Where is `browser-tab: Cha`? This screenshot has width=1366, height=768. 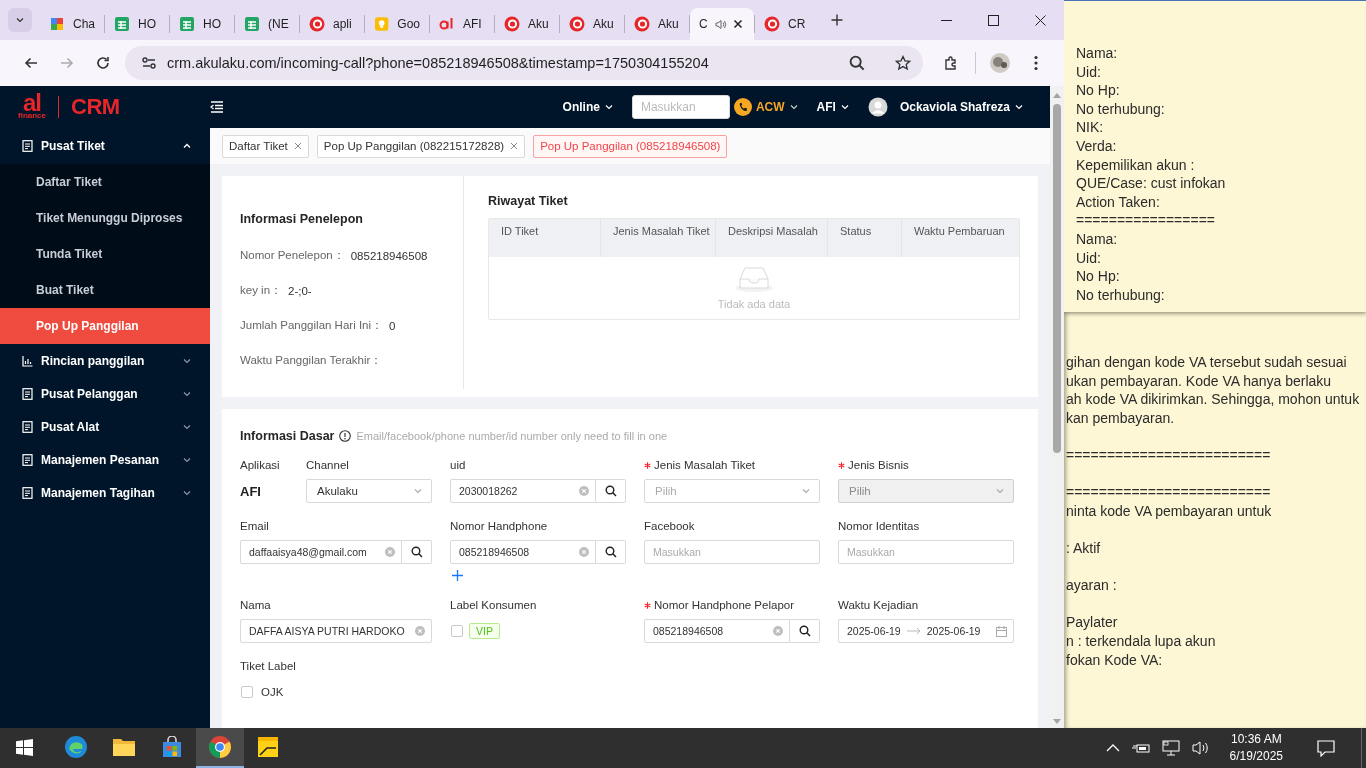
browser-tab: Cha is located at coordinates (72, 24).